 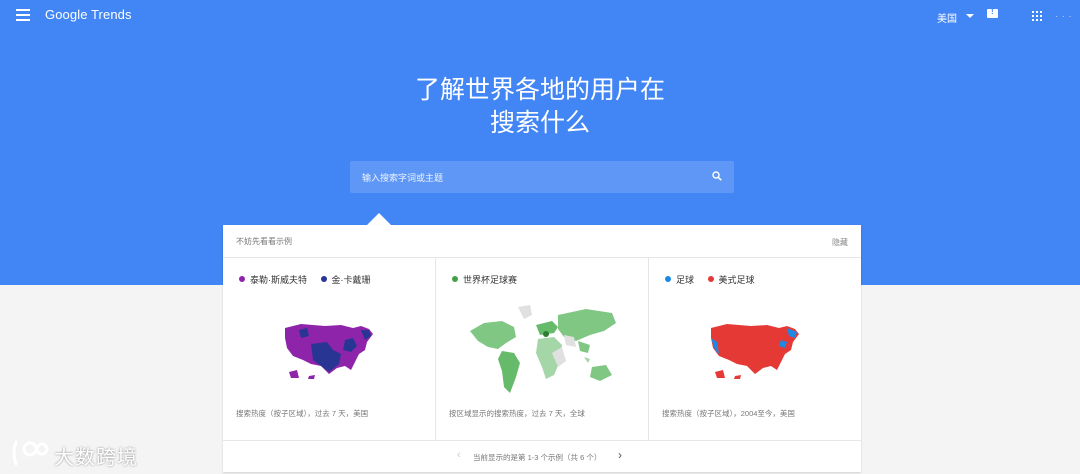 I want to click on chevron-down-icon, so click(x=970, y=16).